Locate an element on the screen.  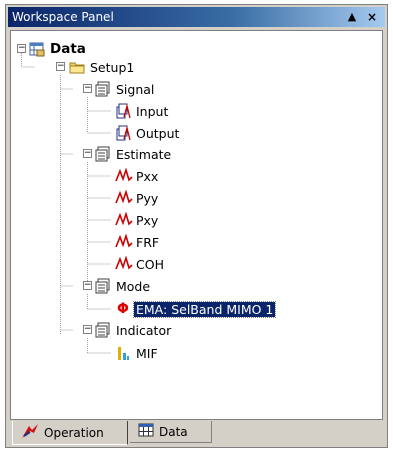
tree-label-data: Data is located at coordinates (68, 49).